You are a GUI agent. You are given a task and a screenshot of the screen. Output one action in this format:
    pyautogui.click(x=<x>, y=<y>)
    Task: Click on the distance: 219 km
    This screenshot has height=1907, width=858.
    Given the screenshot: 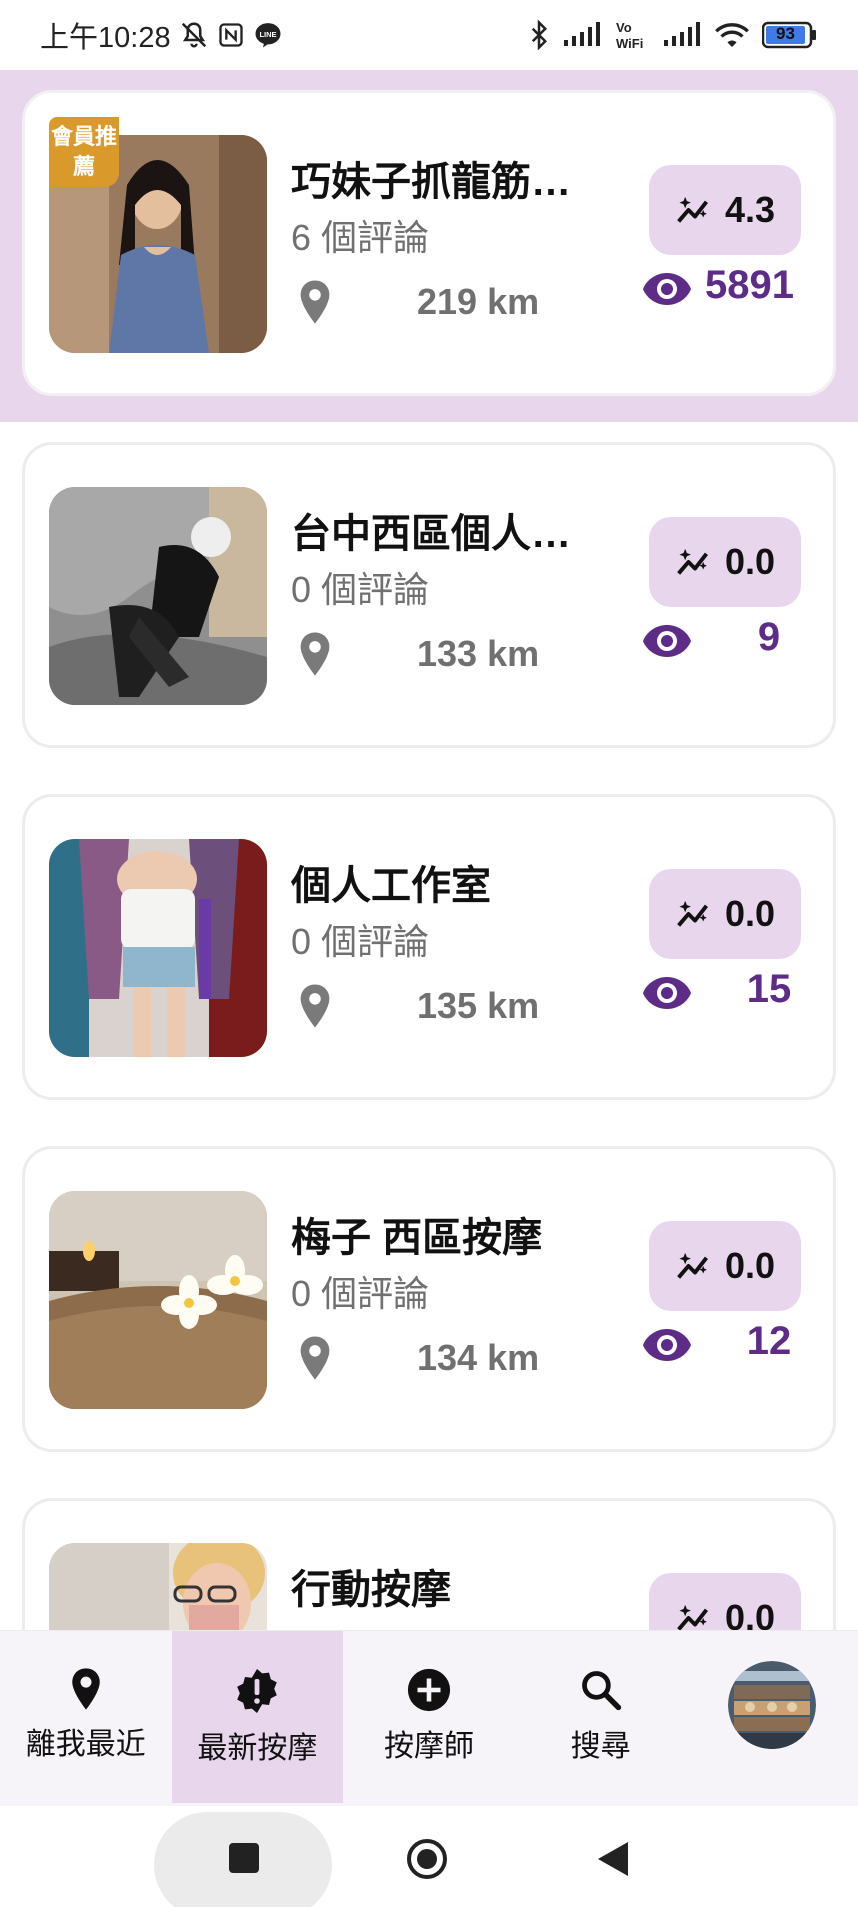 What is the action you would take?
    pyautogui.click(x=478, y=301)
    